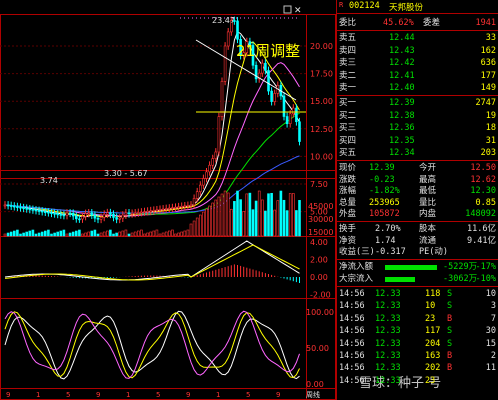 This screenshot has height=400, width=498. Describe the element at coordinates (406, 7) in the screenshot. I see `stock-name: 天邦股份` at that location.